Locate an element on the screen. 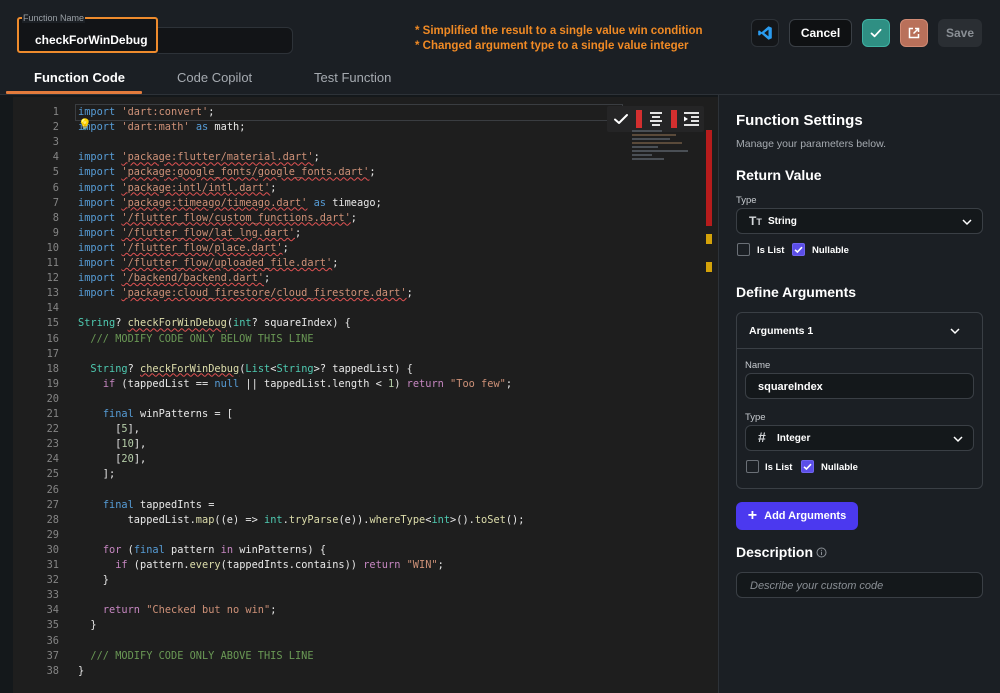 This screenshot has width=1000, height=693. text-type-icon: TT is located at coordinates (755, 221).